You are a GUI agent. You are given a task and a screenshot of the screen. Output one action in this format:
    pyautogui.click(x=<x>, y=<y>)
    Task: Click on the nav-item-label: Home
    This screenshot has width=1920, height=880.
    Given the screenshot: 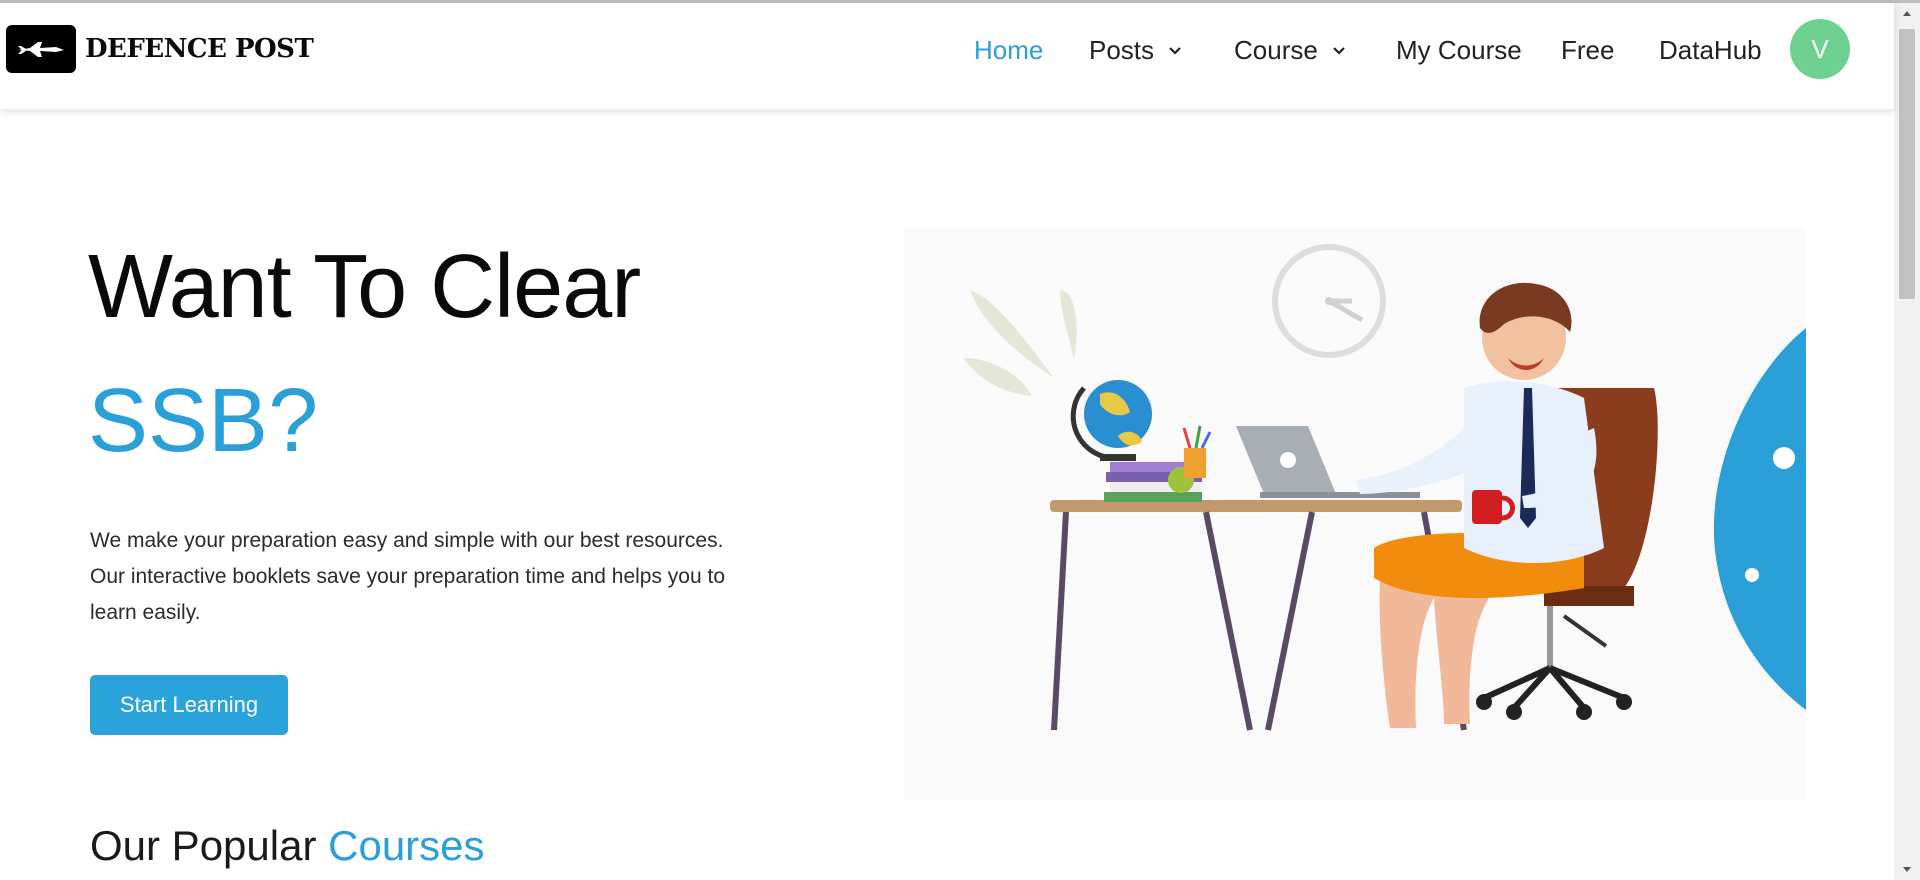 What is the action you would take?
    pyautogui.click(x=1009, y=50)
    